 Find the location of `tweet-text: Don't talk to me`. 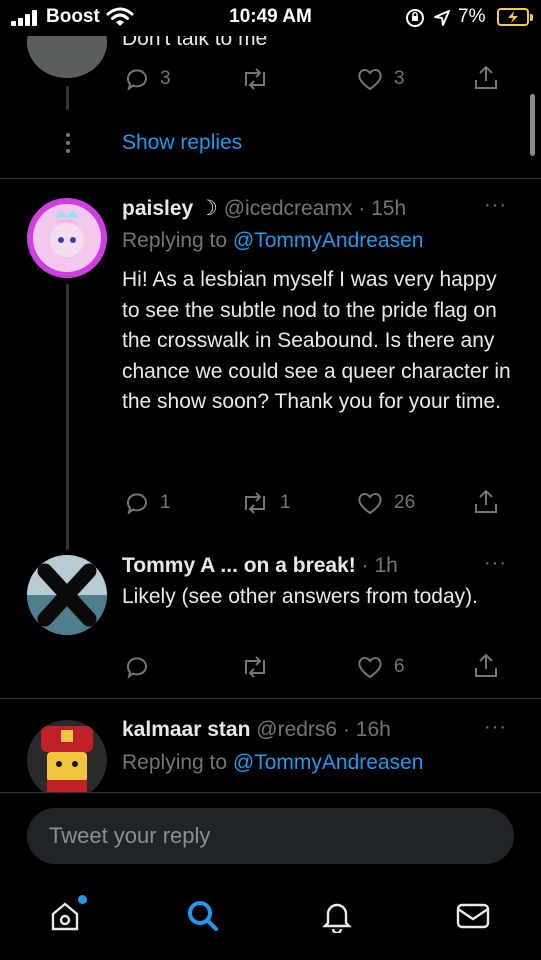

tweet-text: Don't talk to me is located at coordinates (195, 43).